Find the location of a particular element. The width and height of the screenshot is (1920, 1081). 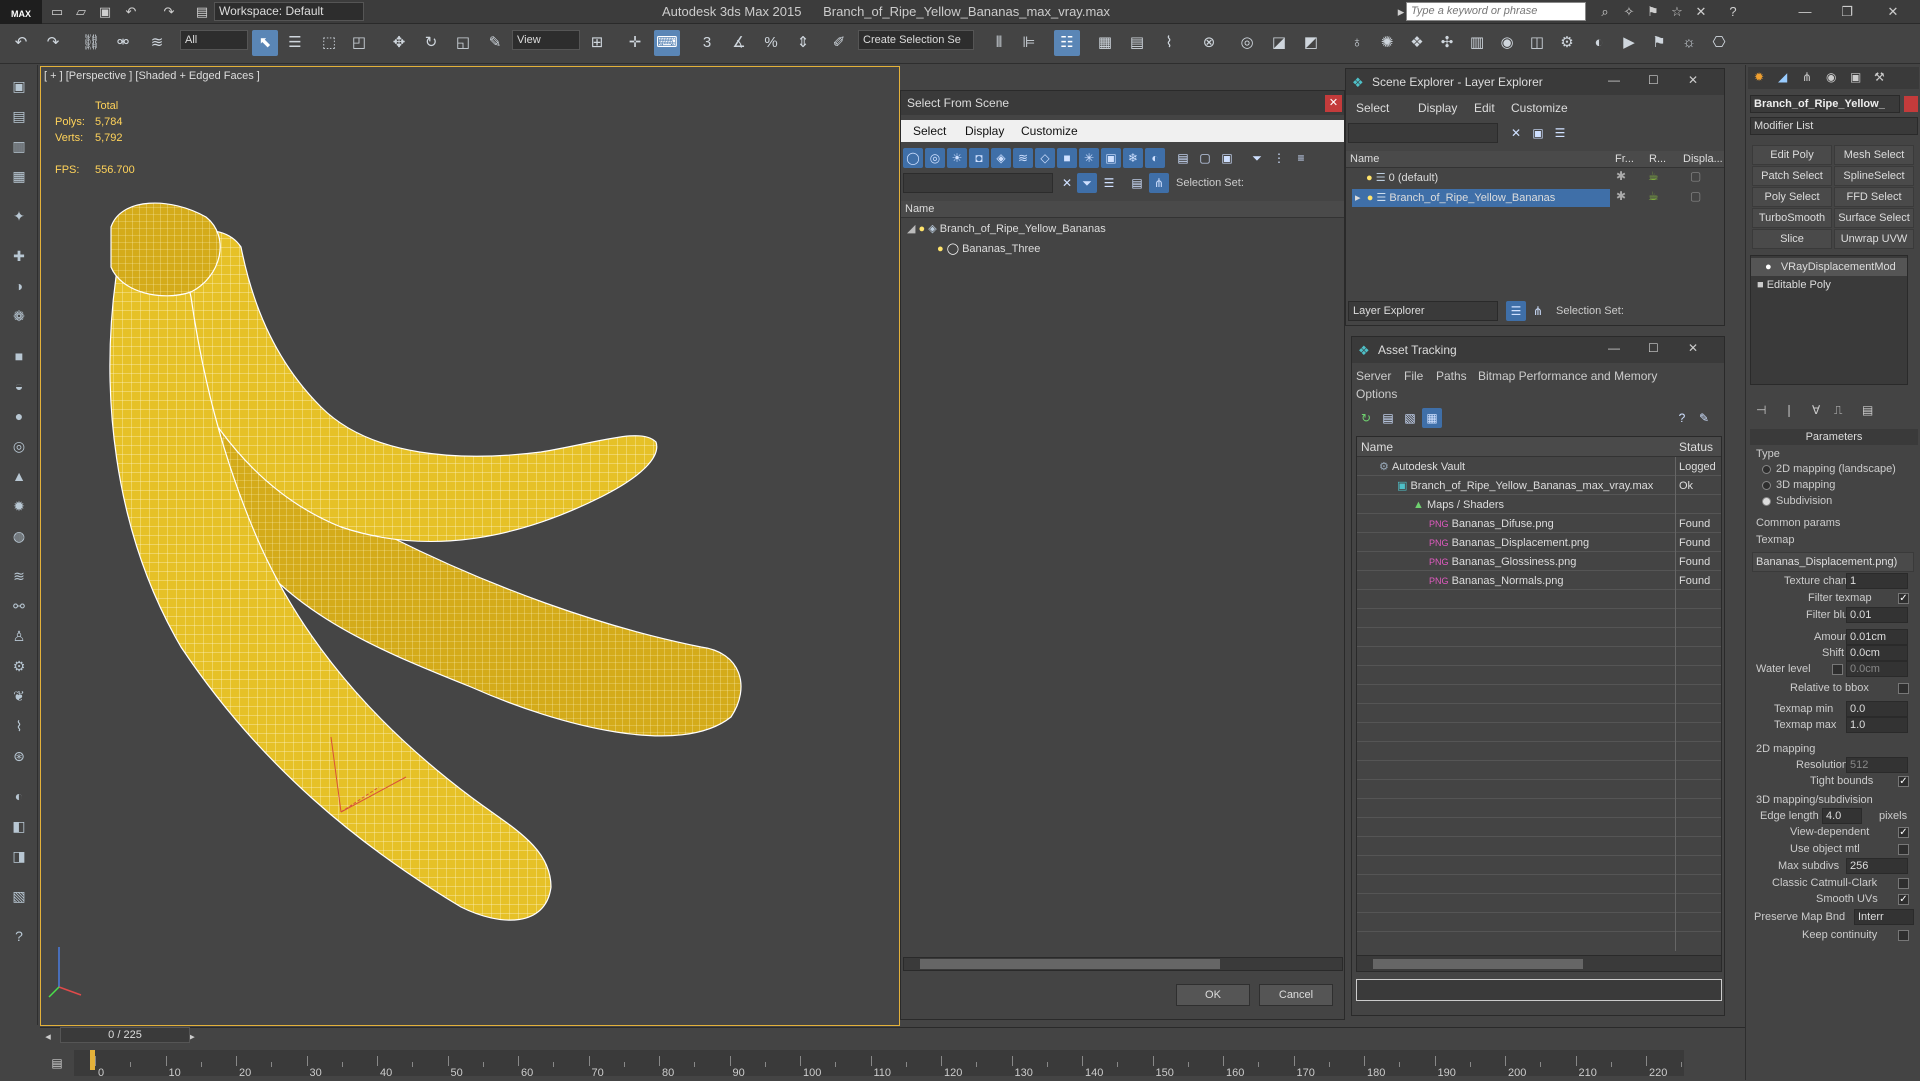

configure-sets-icon: ▤ is located at coordinates (1867, 410).